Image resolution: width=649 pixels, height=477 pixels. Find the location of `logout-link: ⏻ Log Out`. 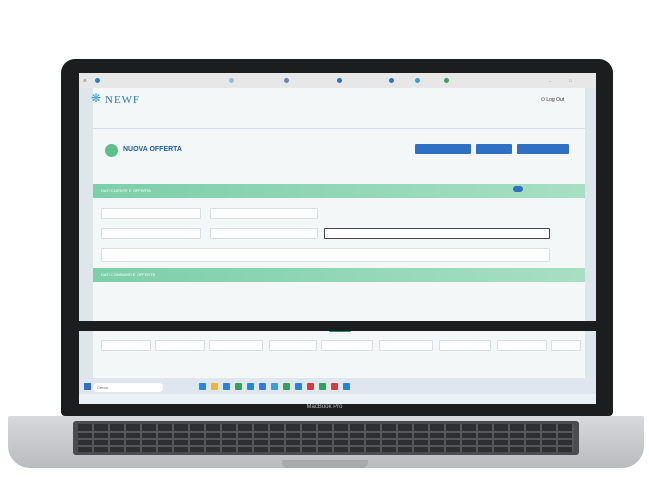

logout-link: ⏻ Log Out is located at coordinates (552, 100).